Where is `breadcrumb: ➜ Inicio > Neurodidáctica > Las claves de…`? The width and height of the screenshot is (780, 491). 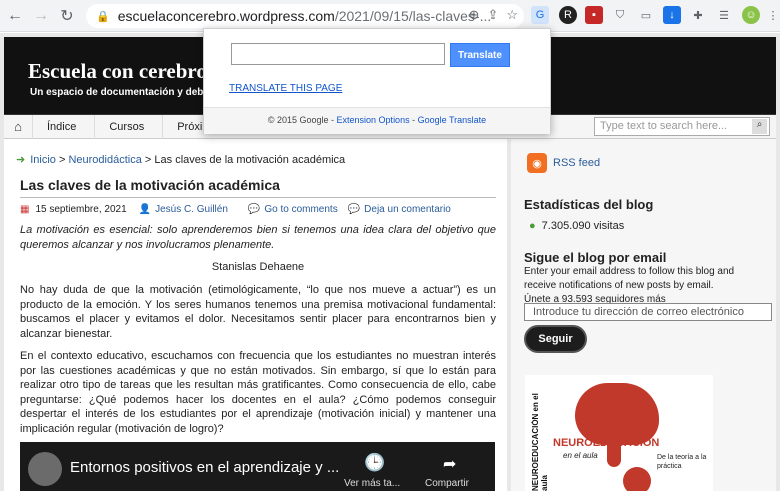
breadcrumb: ➜ Inicio > Neurodidáctica > Las claves de… is located at coordinates (180, 159).